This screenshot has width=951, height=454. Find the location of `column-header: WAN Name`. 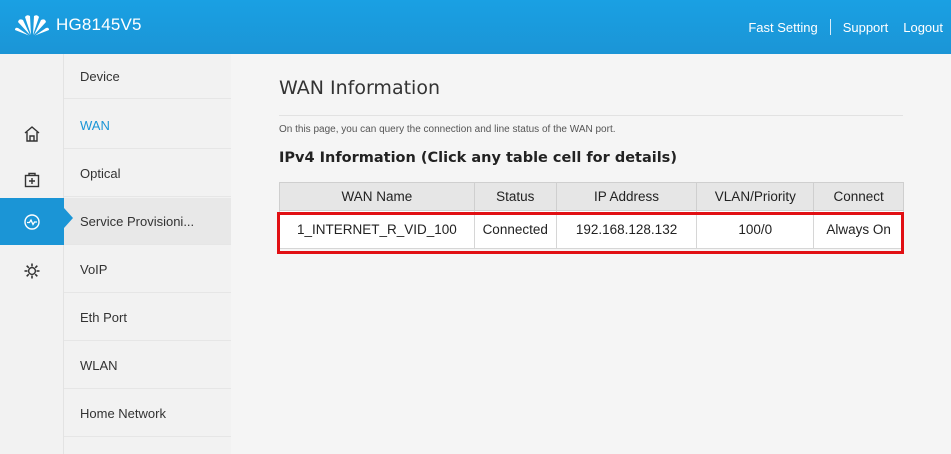

column-header: WAN Name is located at coordinates (377, 196).